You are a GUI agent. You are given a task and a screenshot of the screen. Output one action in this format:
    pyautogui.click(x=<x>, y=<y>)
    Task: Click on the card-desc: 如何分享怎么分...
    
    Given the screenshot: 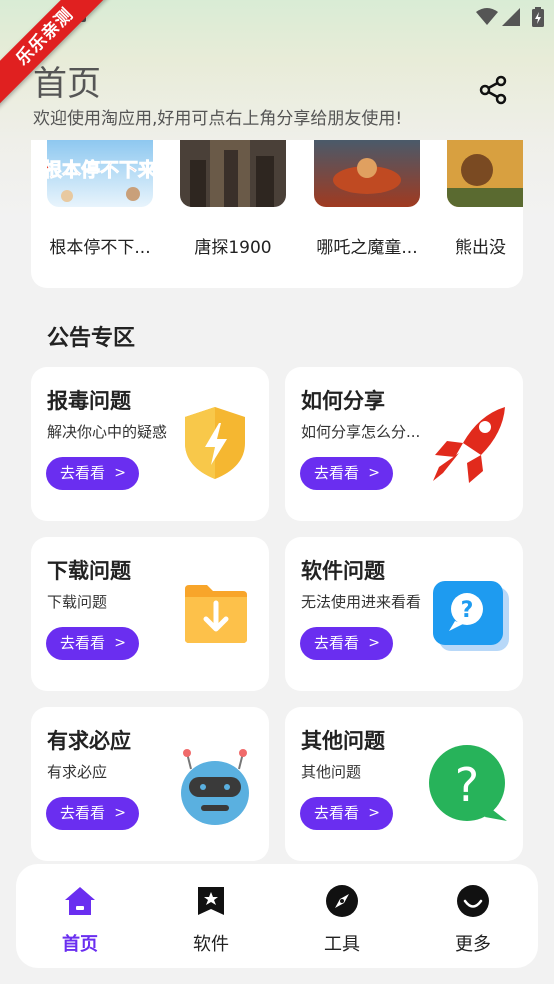 What is the action you would take?
    pyautogui.click(x=361, y=432)
    